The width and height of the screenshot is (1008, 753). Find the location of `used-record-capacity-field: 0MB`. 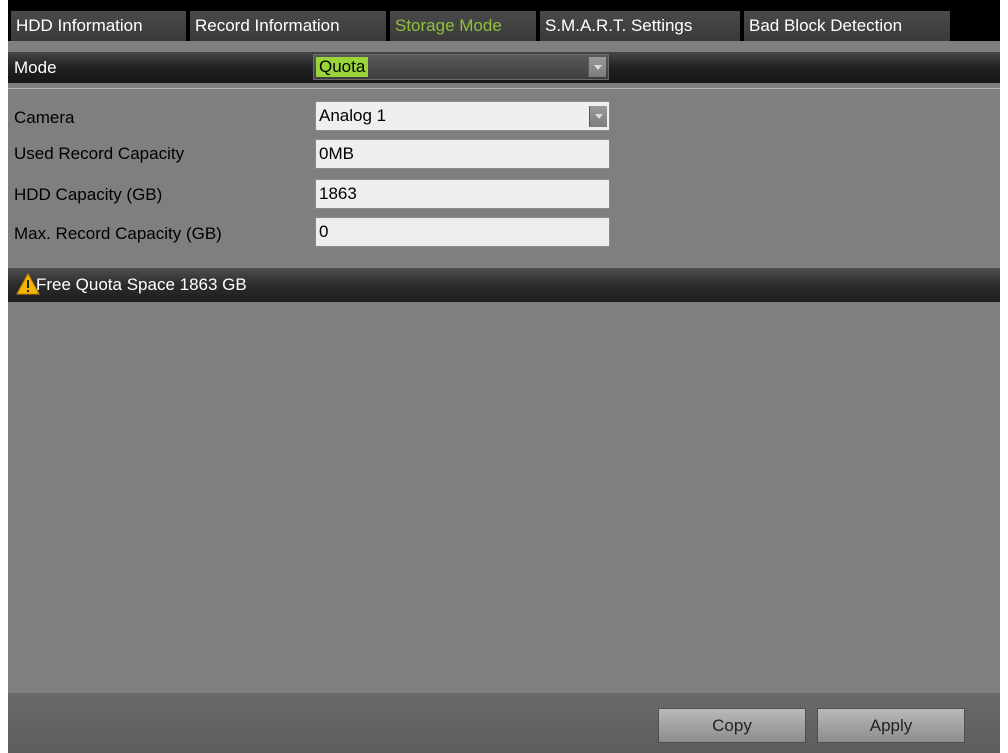

used-record-capacity-field: 0MB is located at coordinates (462, 154).